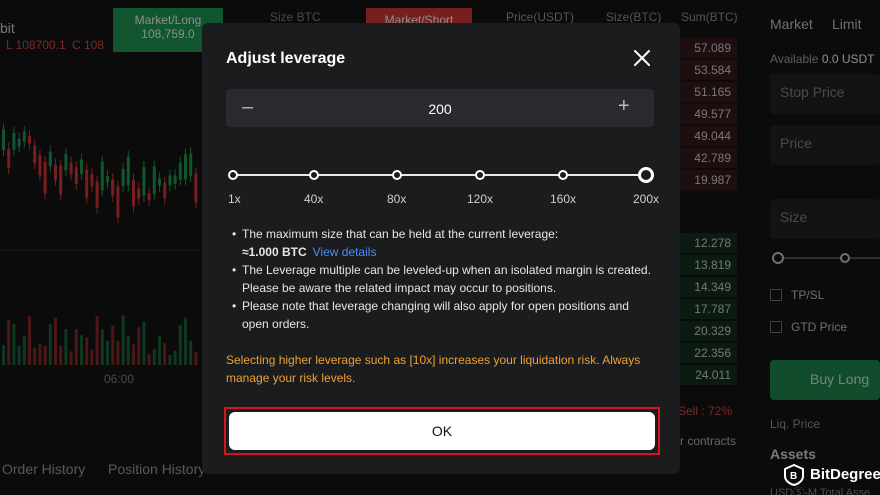 Image resolution: width=880 pixels, height=495 pixels. I want to click on max-size-value: ≈1.000 BTC, so click(274, 252).